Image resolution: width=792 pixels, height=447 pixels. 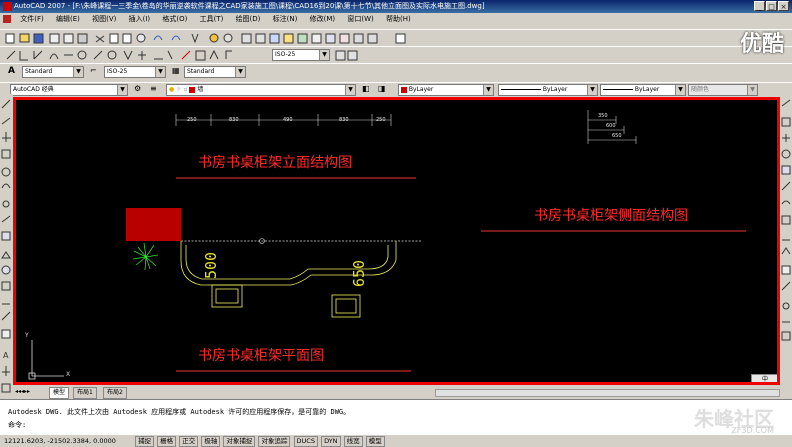 I want to click on menu-help: 帮助(H), so click(x=398, y=19).